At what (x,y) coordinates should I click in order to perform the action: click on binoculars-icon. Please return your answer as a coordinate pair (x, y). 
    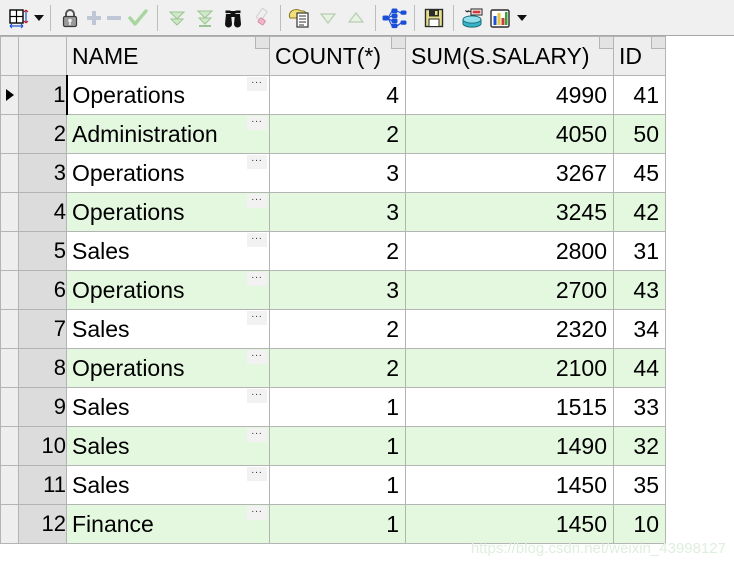
    Looking at the image, I should click on (233, 18).